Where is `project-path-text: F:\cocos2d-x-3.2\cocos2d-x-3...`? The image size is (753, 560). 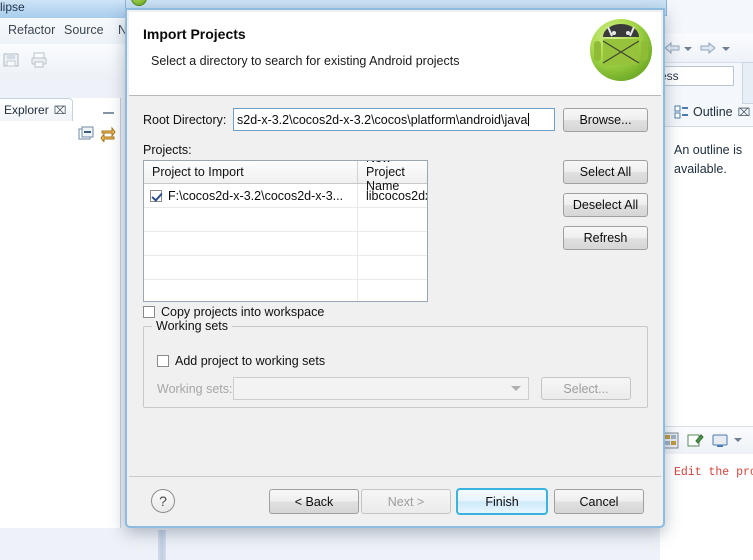 project-path-text: F:\cocos2d-x-3.2\cocos2d-x-3... is located at coordinates (256, 195).